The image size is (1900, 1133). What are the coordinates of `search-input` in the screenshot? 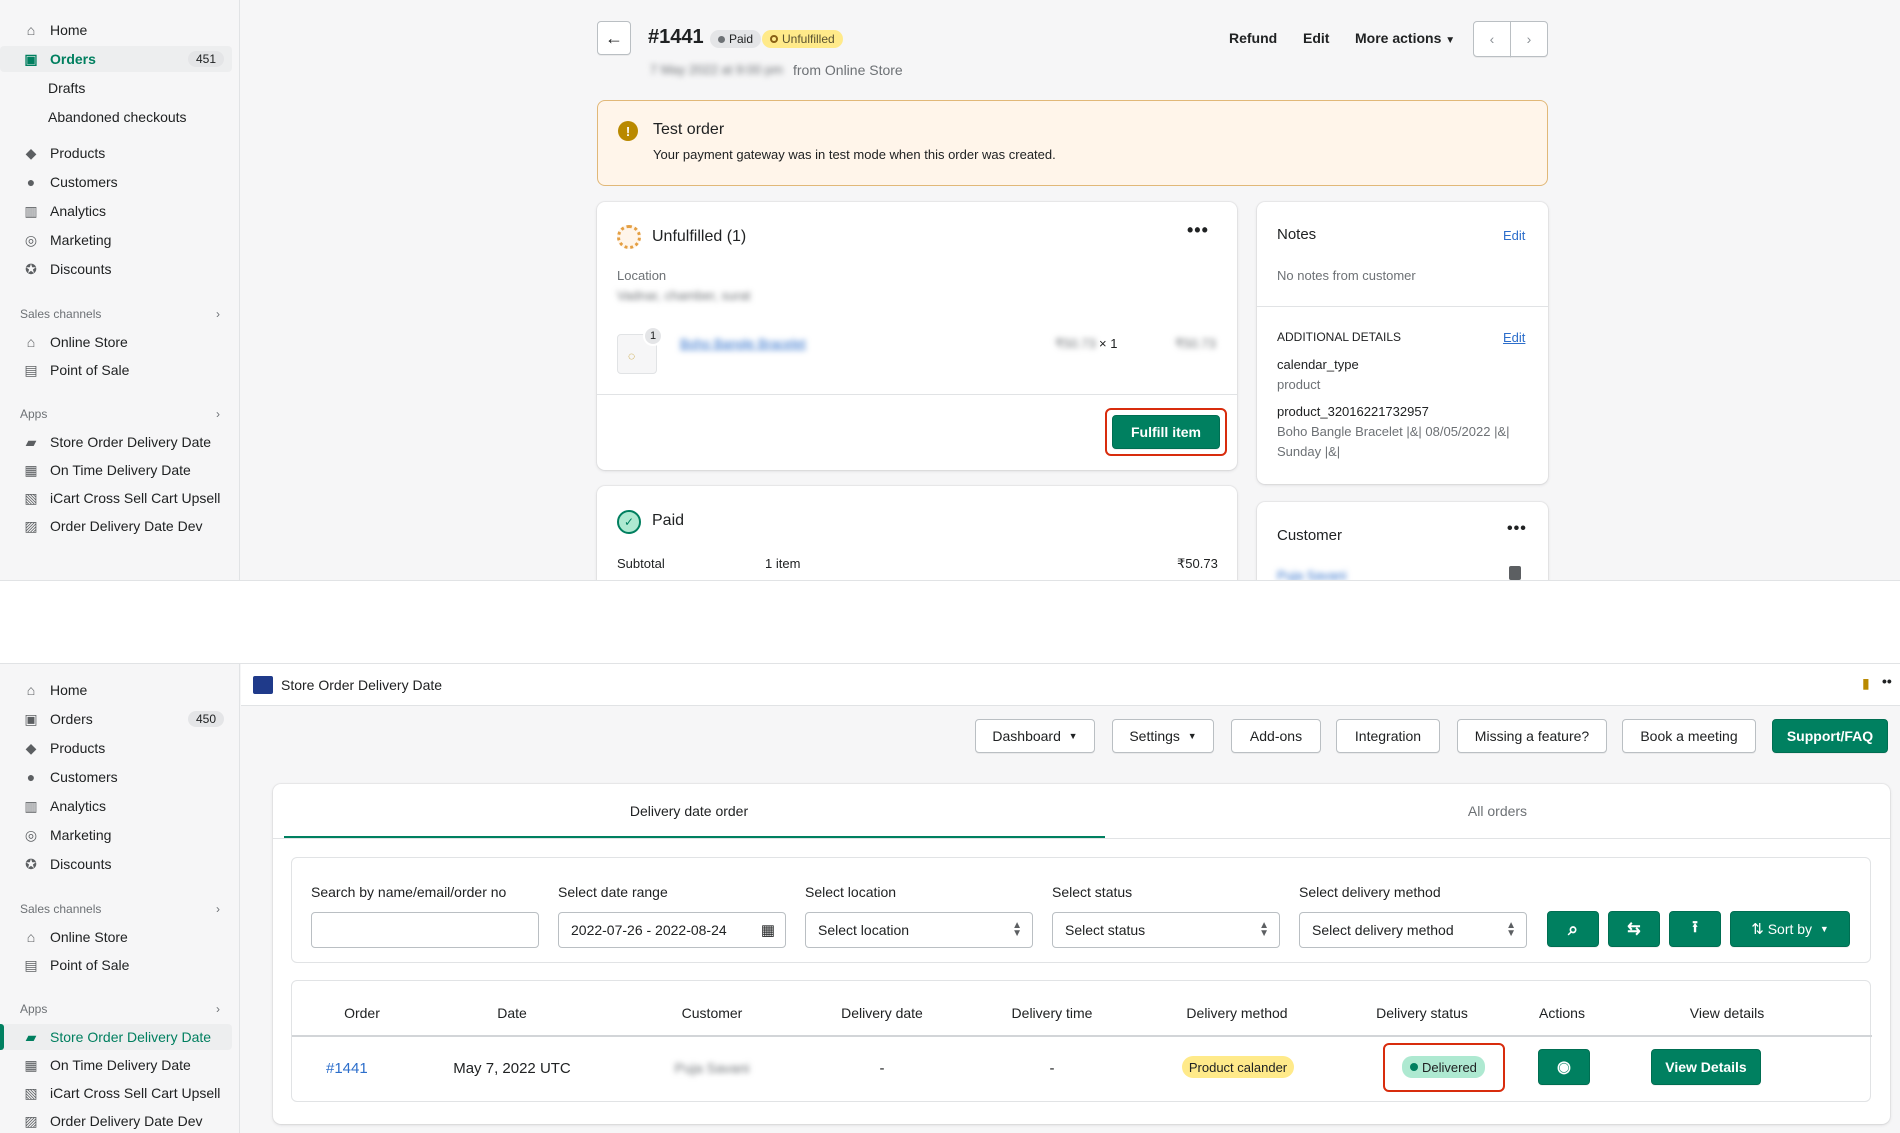 It's located at (425, 930).